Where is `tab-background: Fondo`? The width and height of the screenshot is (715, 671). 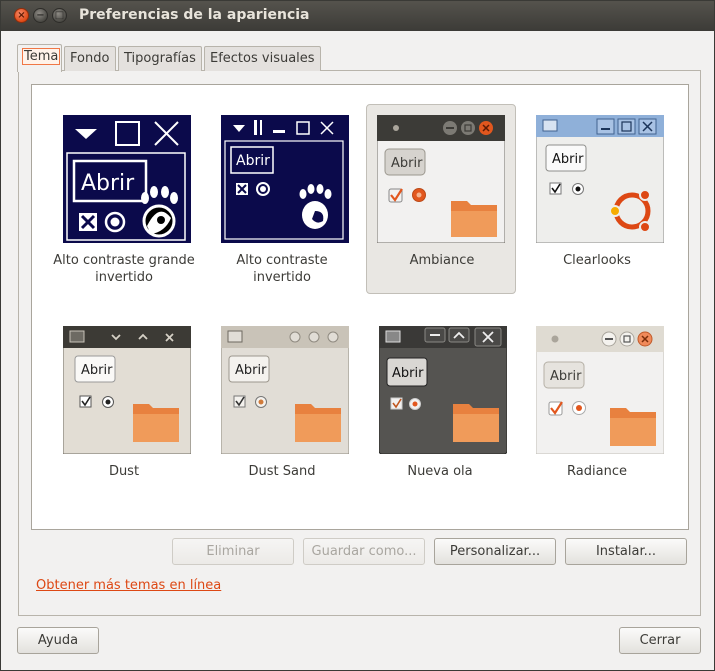
tab-background: Fondo is located at coordinates (90, 58).